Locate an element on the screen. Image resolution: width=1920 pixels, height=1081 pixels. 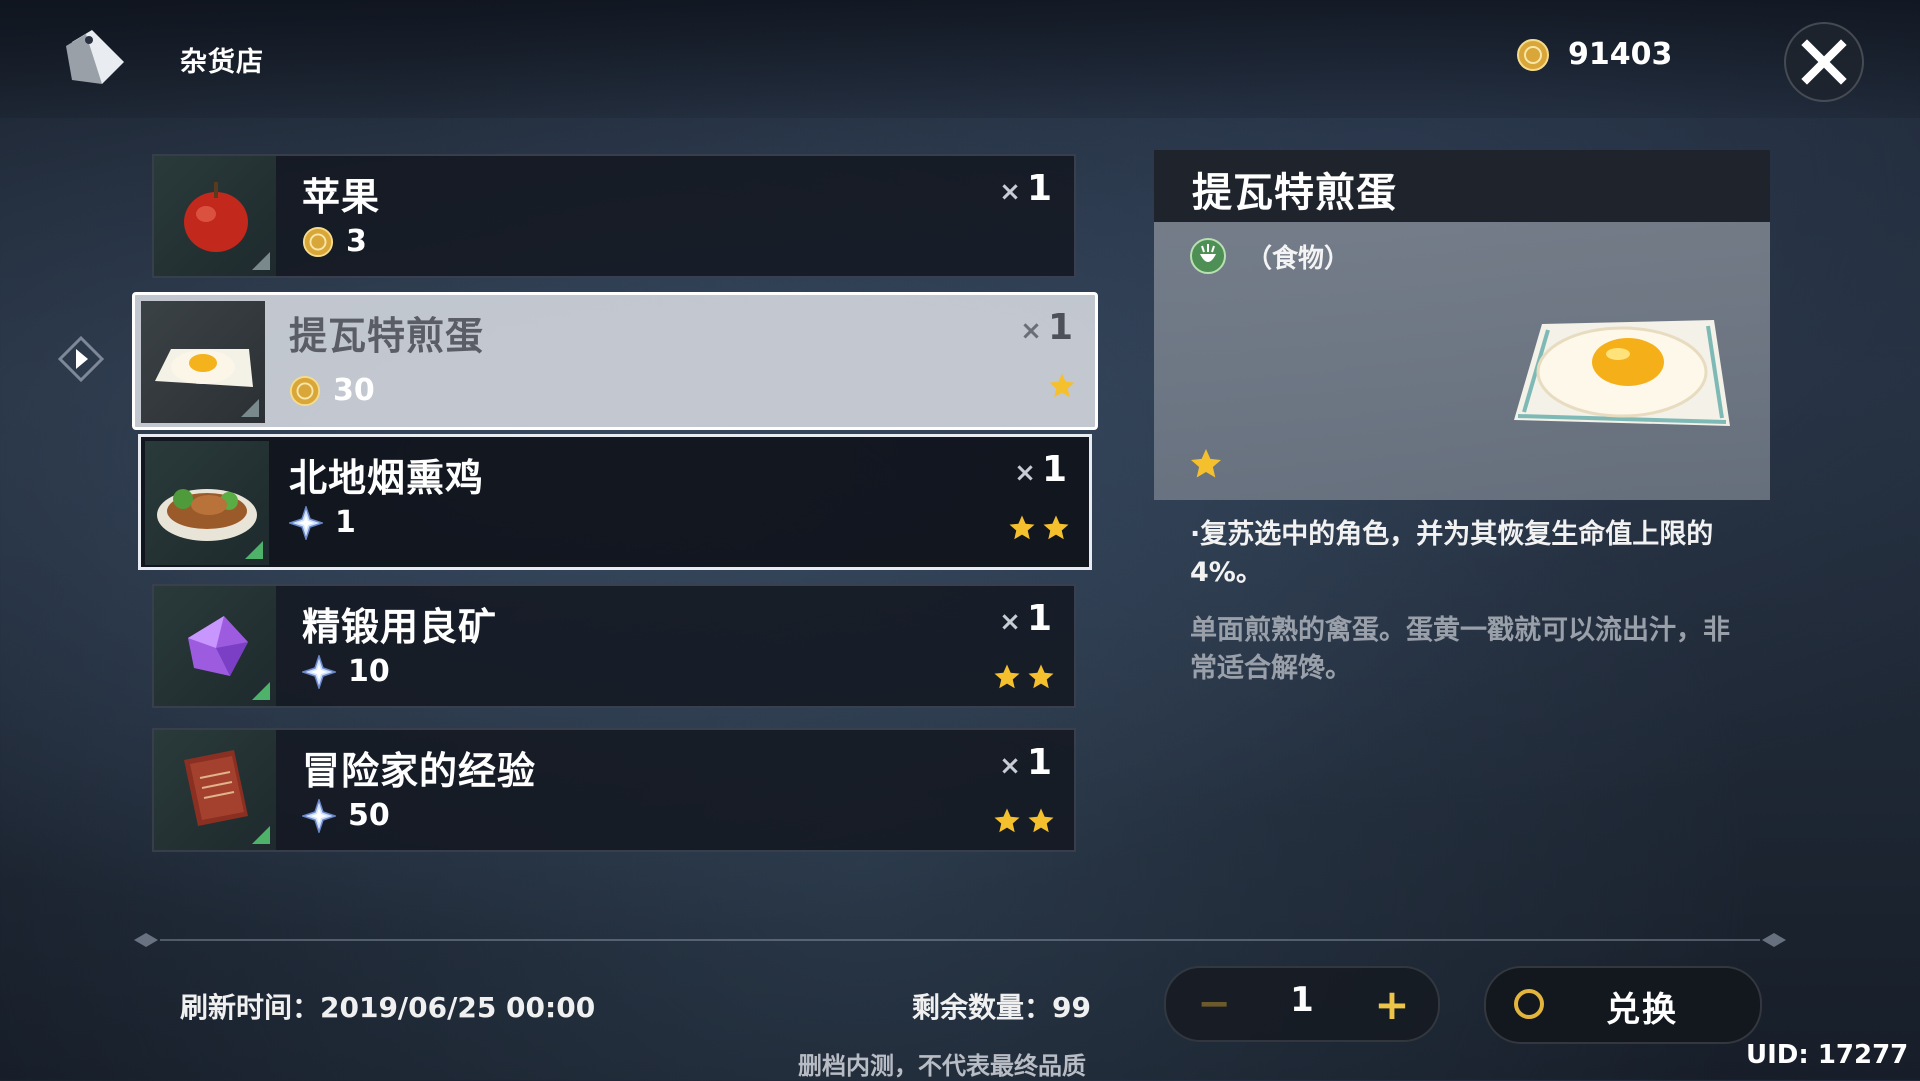
confirm-ring-icon is located at coordinates (1529, 1004).